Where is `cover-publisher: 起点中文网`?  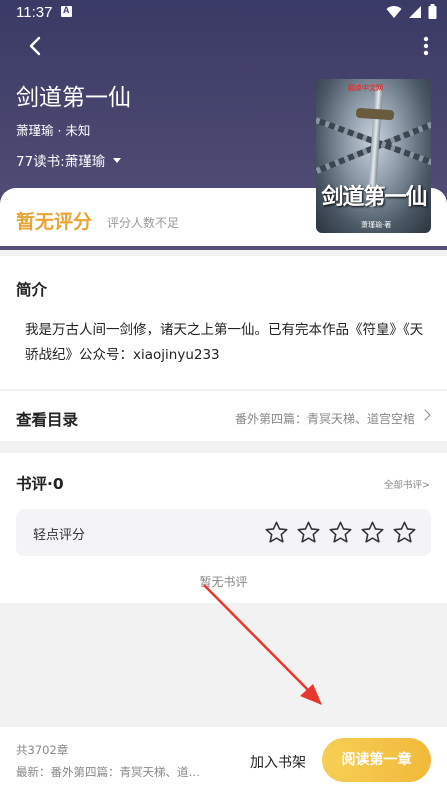 cover-publisher: 起点中文网 is located at coordinates (365, 88).